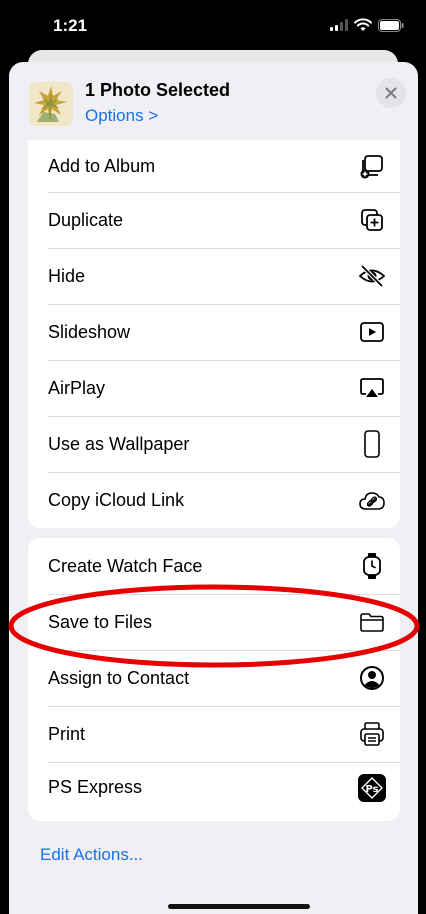  What do you see at coordinates (372, 220) in the screenshot?
I see `duplicate-icon` at bounding box center [372, 220].